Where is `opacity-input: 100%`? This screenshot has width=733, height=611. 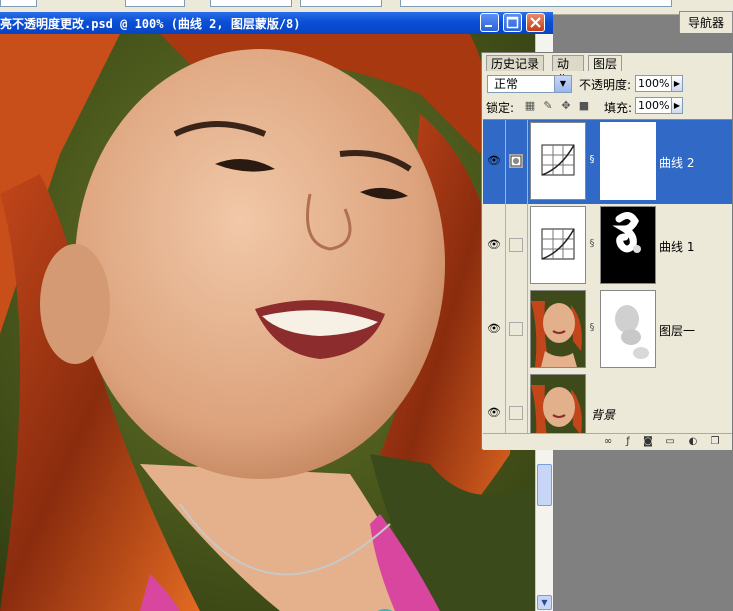
opacity-input: 100% is located at coordinates (653, 83).